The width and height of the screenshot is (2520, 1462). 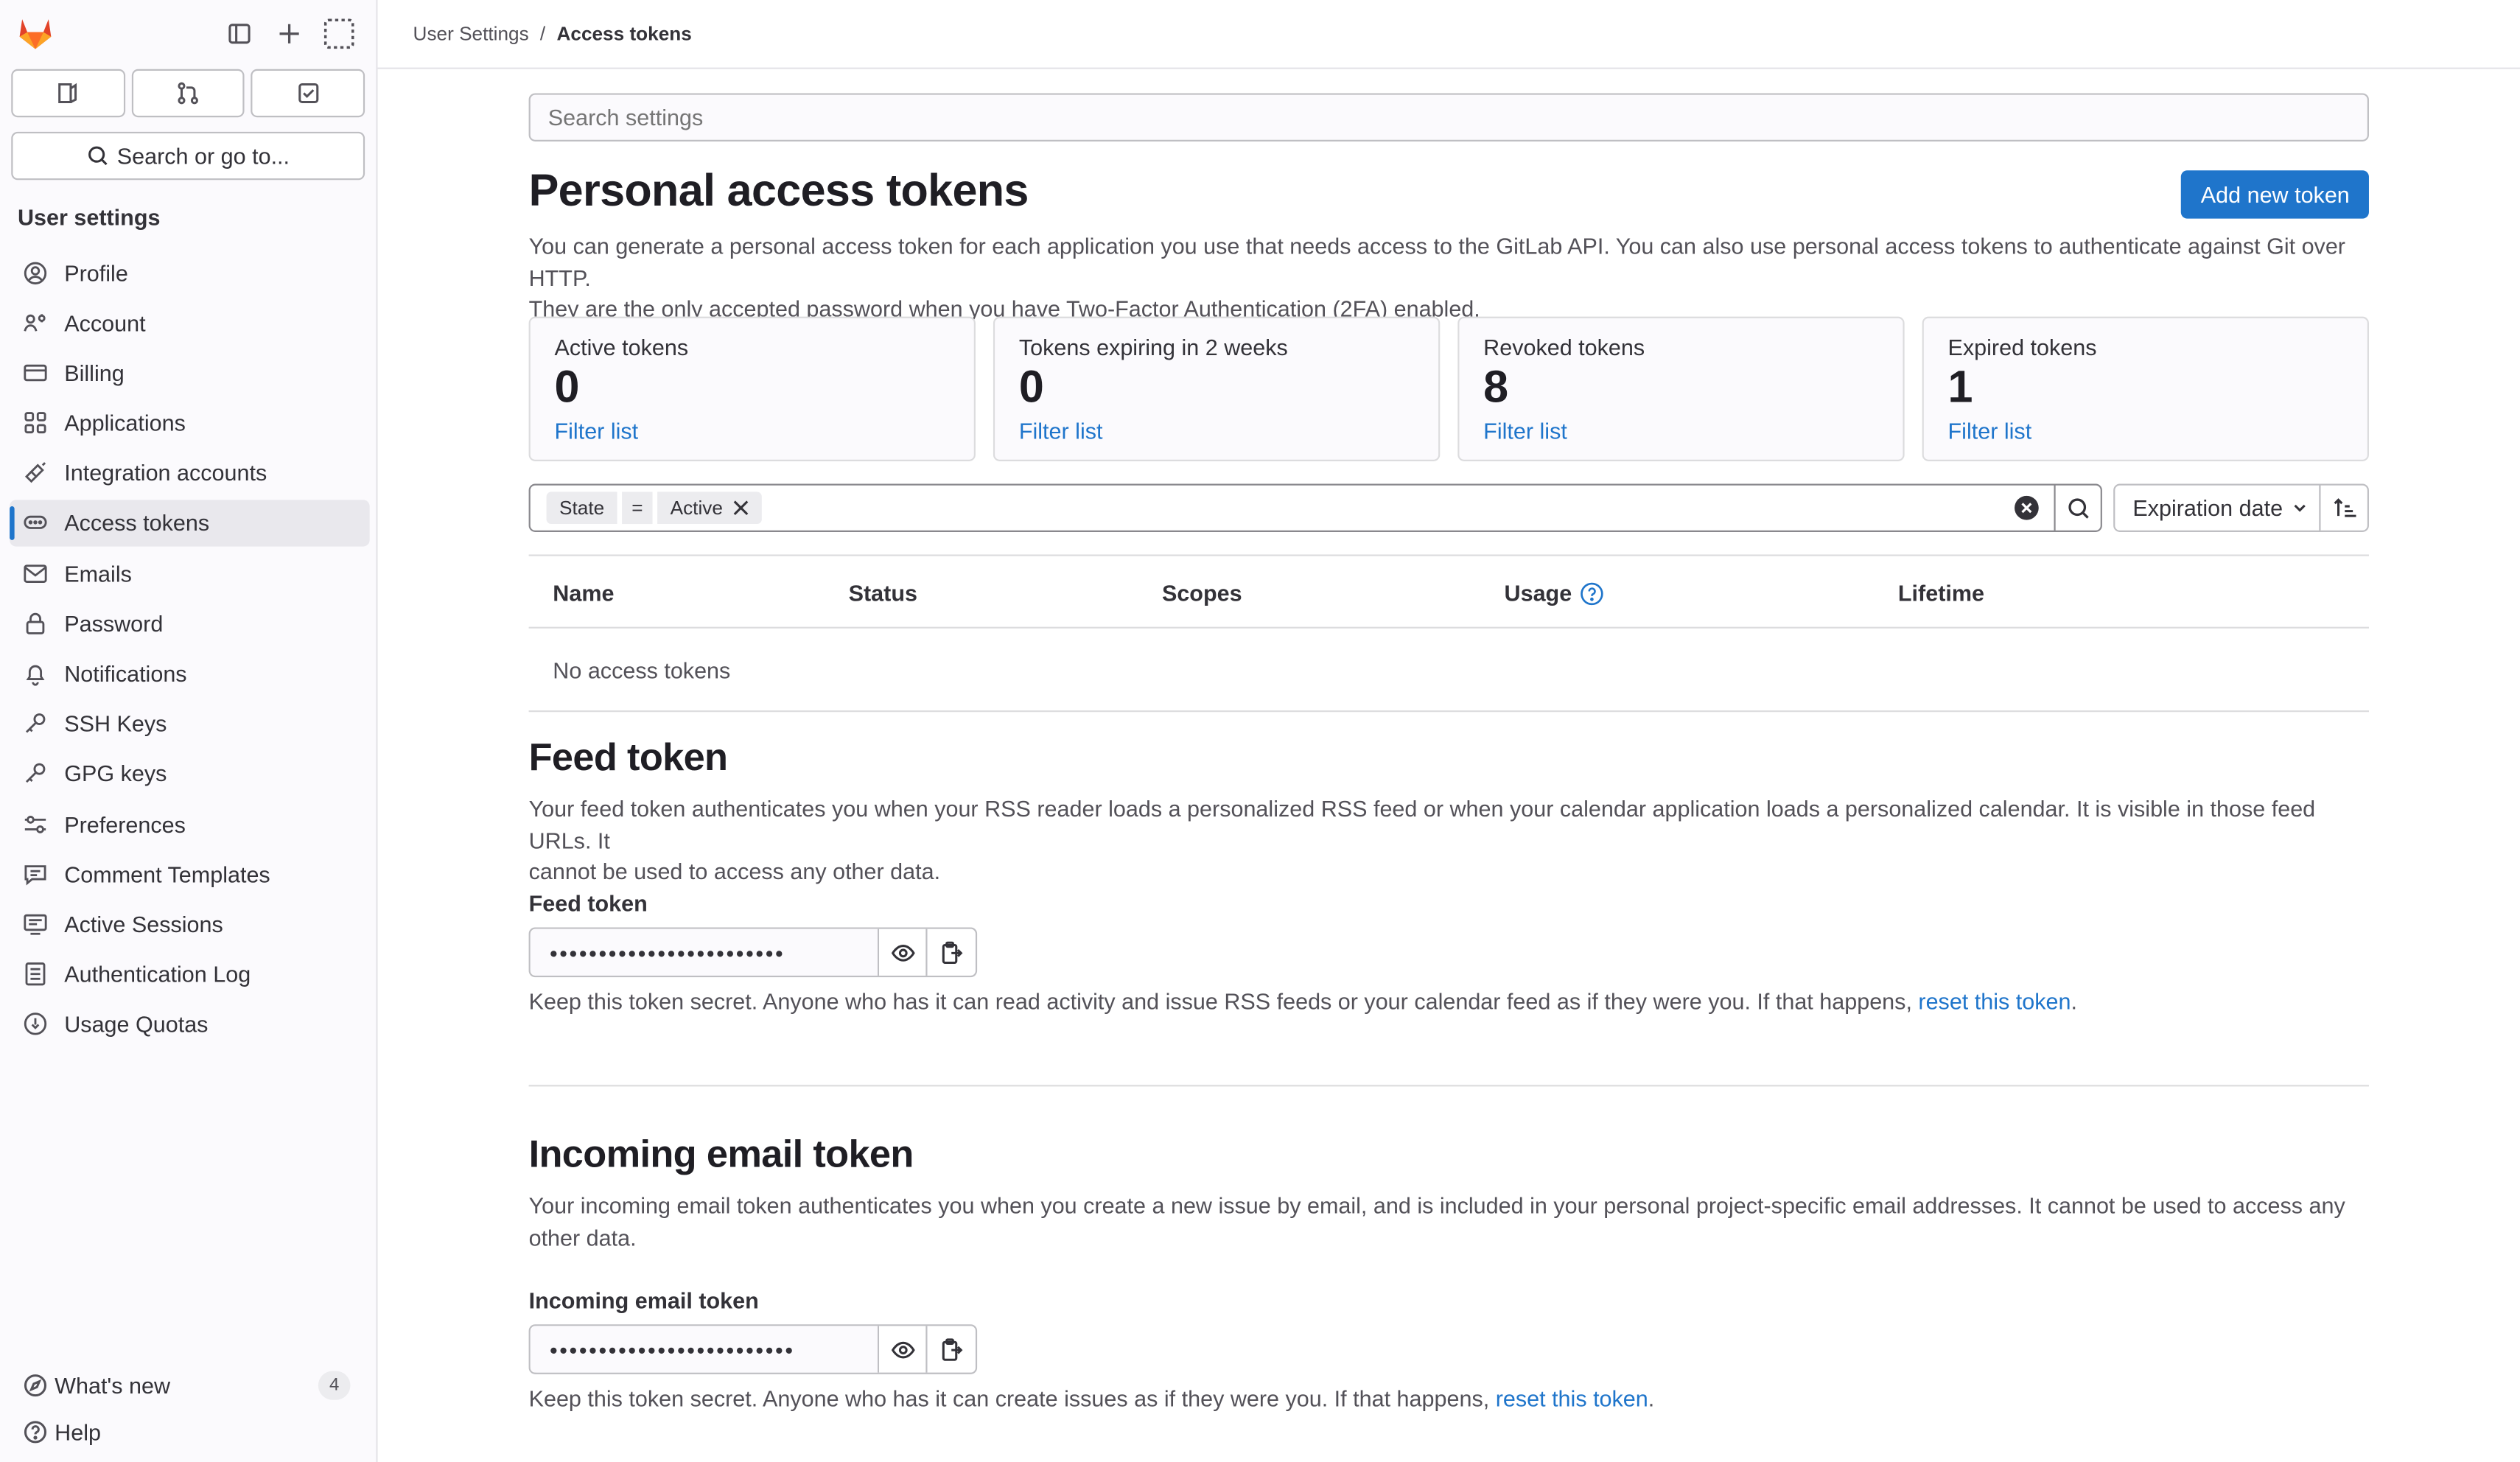 I want to click on sidebar-item-usage-quotas: Usage Quotas, so click(x=190, y=1024).